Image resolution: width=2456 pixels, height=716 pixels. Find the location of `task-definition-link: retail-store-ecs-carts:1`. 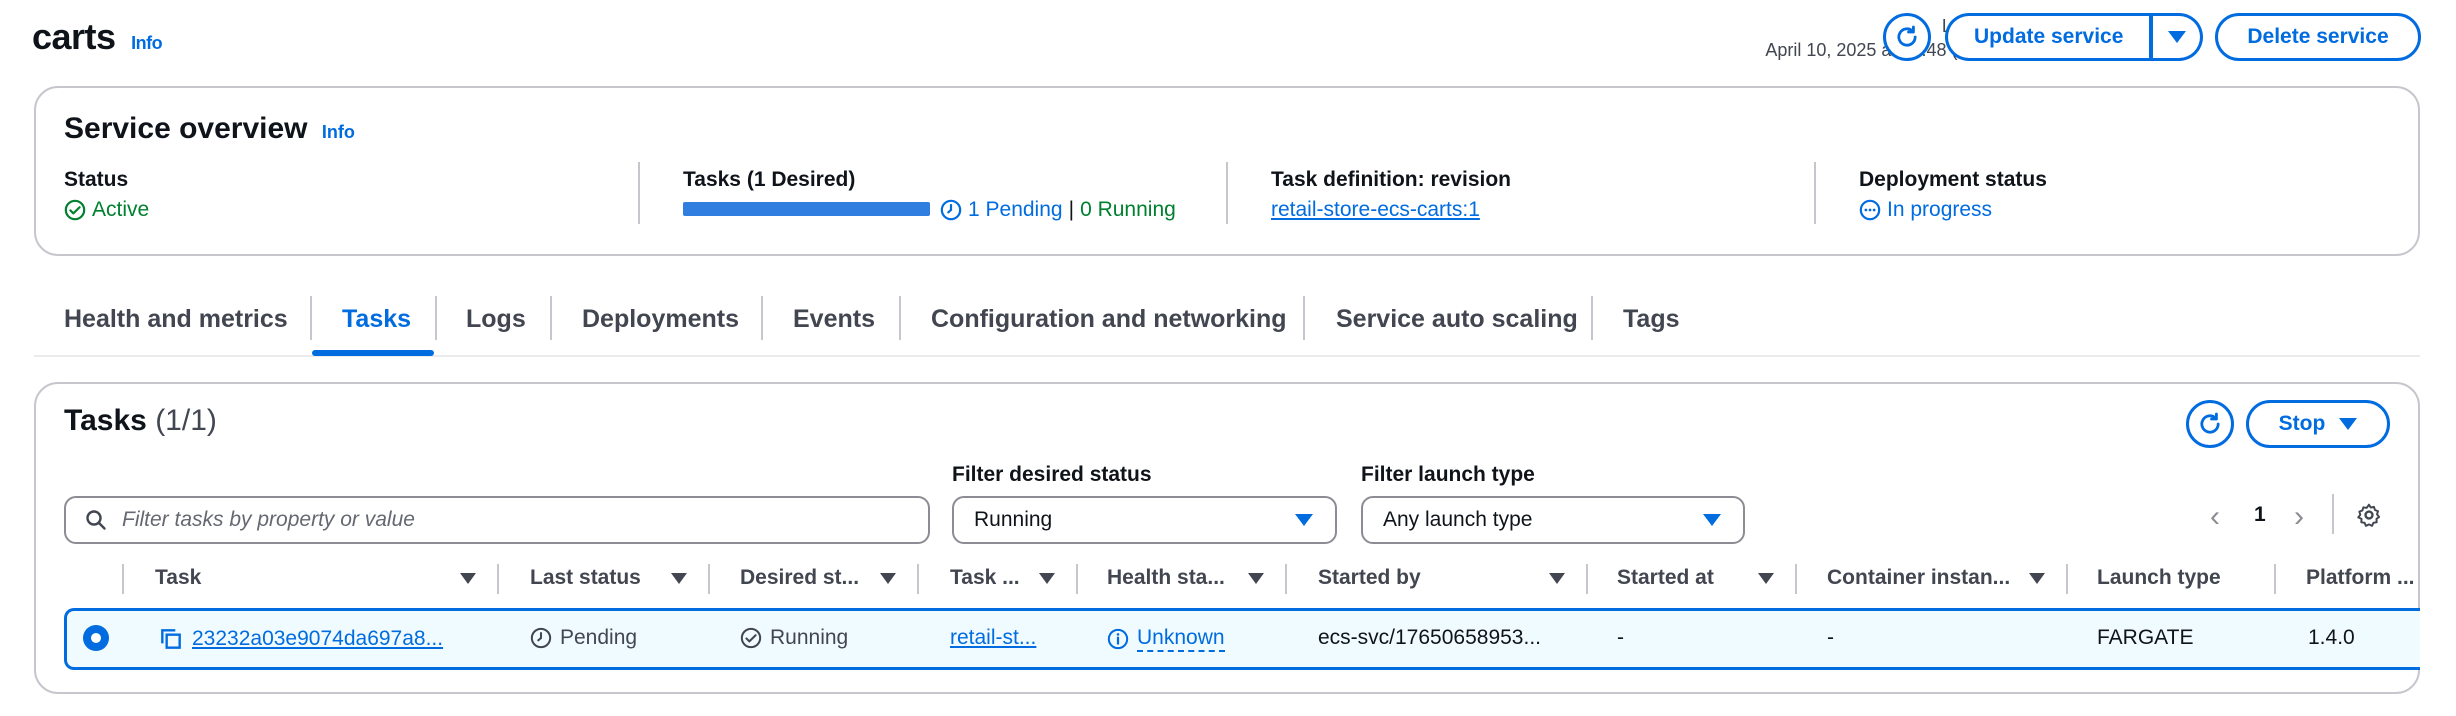

task-definition-link: retail-store-ecs-carts:1 is located at coordinates (1375, 210).